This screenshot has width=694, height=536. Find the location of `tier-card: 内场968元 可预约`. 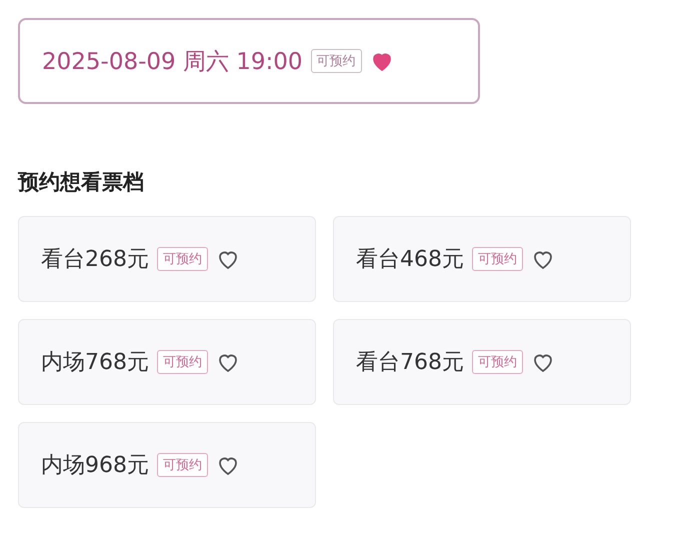

tier-card: 内场968元 可预约 is located at coordinates (167, 465).